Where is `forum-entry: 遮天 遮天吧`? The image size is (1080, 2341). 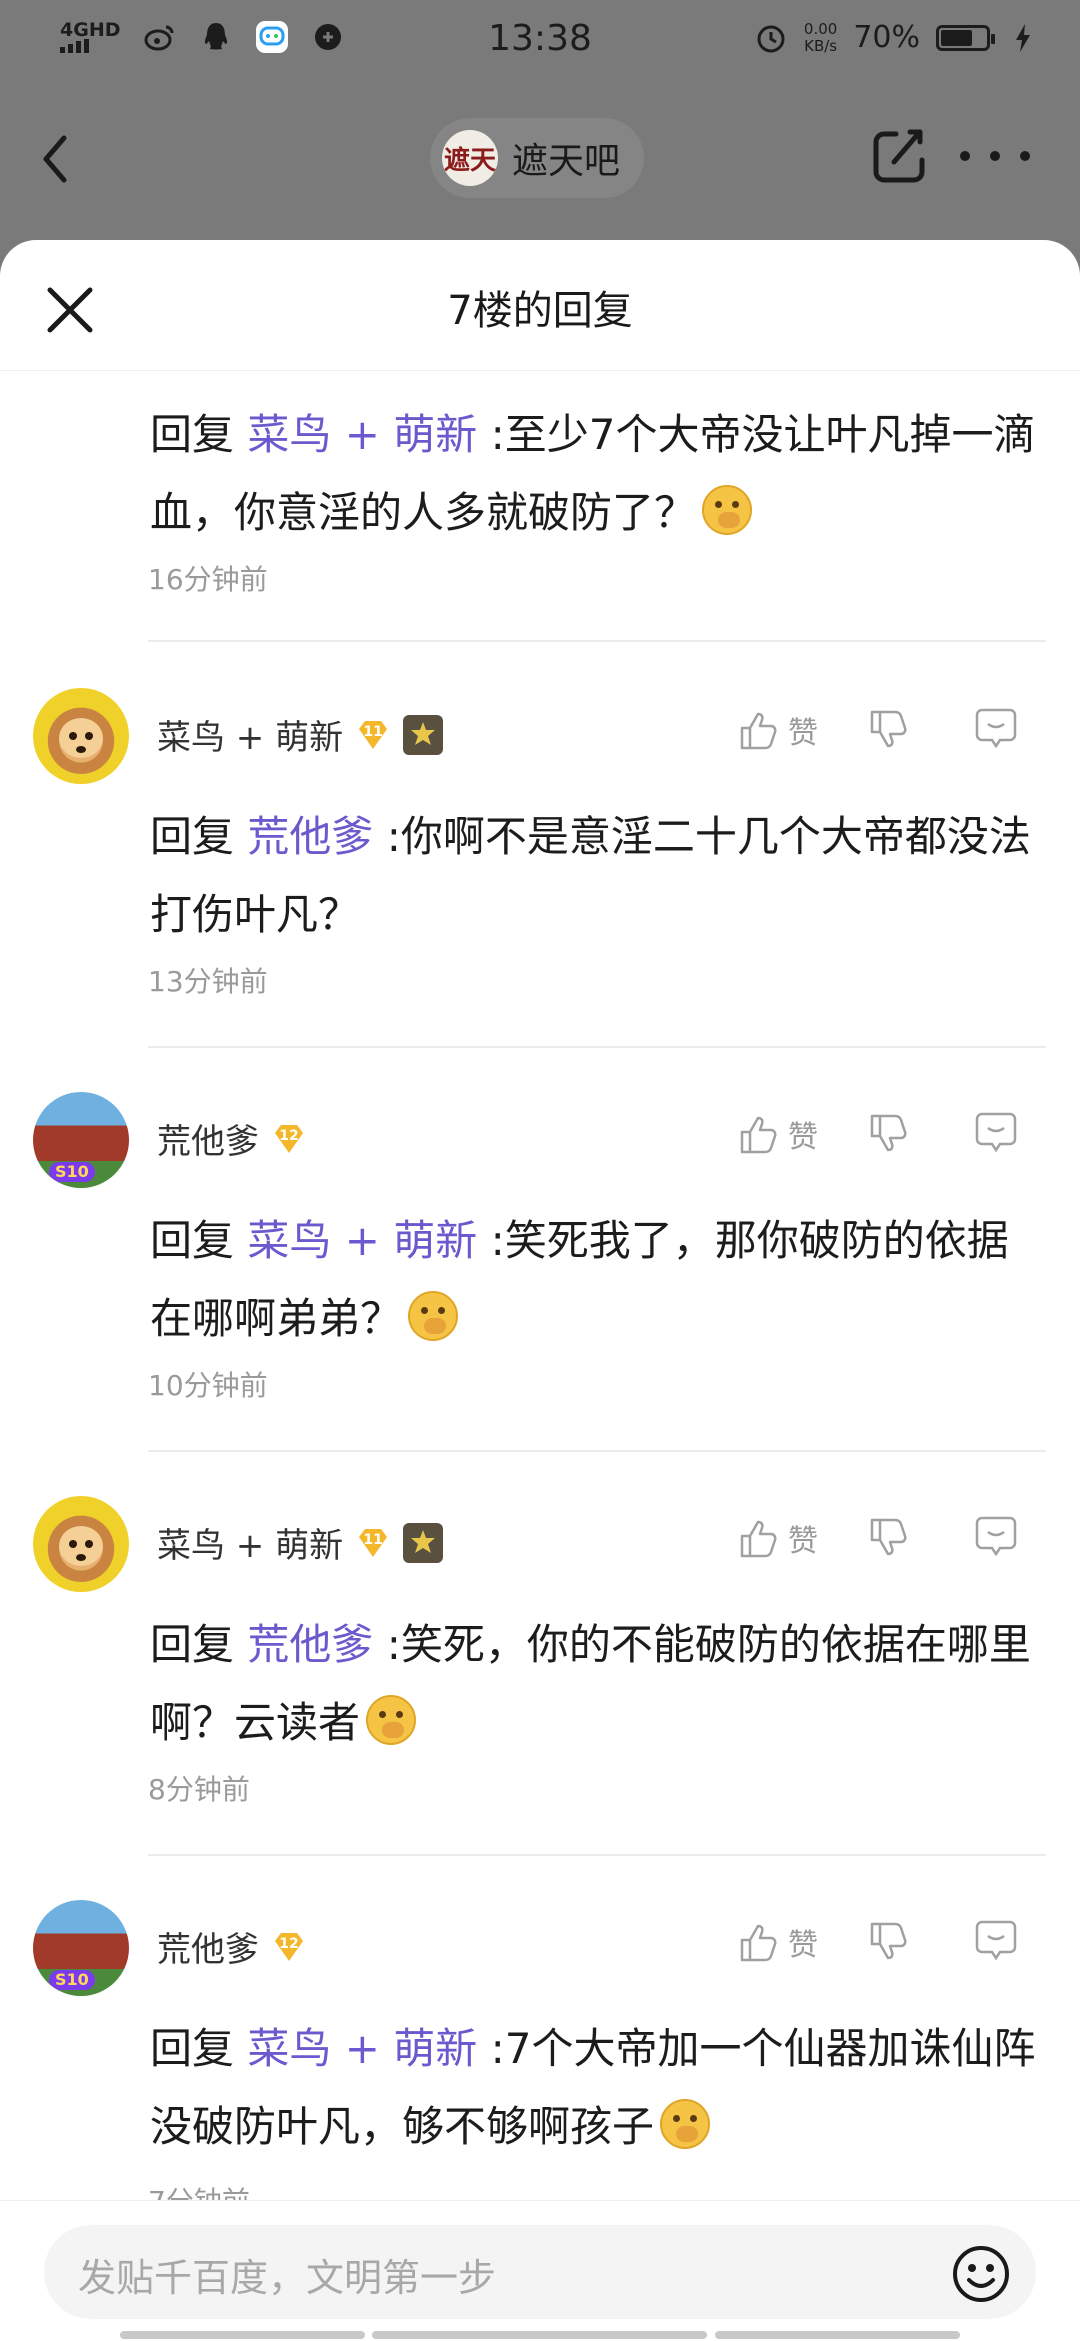
forum-entry: 遮天 遮天吧 is located at coordinates (537, 158).